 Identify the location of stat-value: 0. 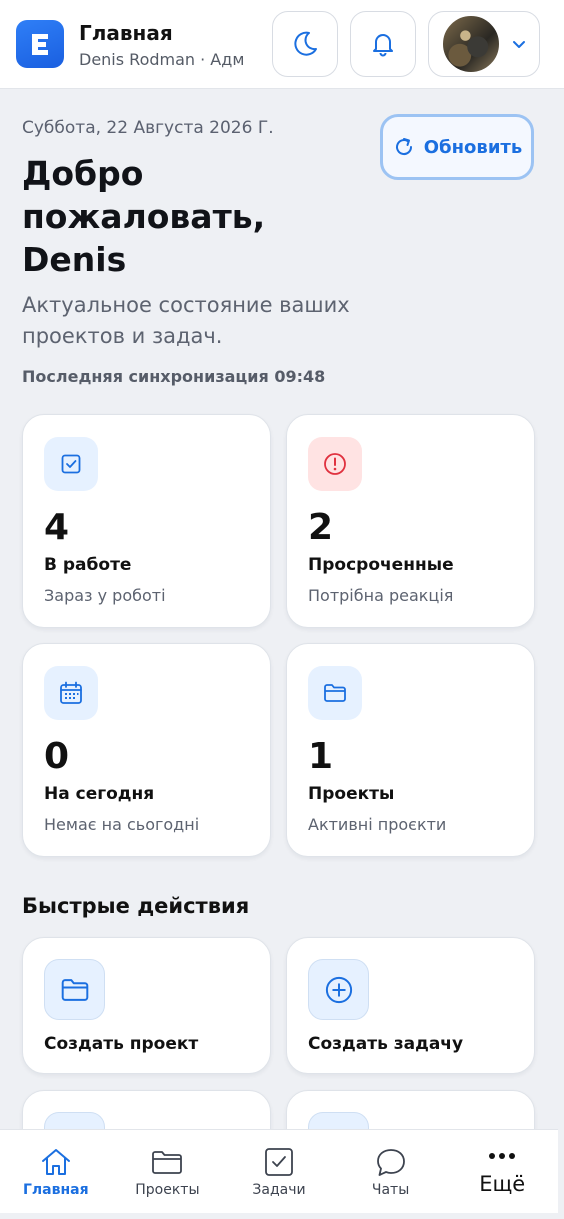
(57, 756).